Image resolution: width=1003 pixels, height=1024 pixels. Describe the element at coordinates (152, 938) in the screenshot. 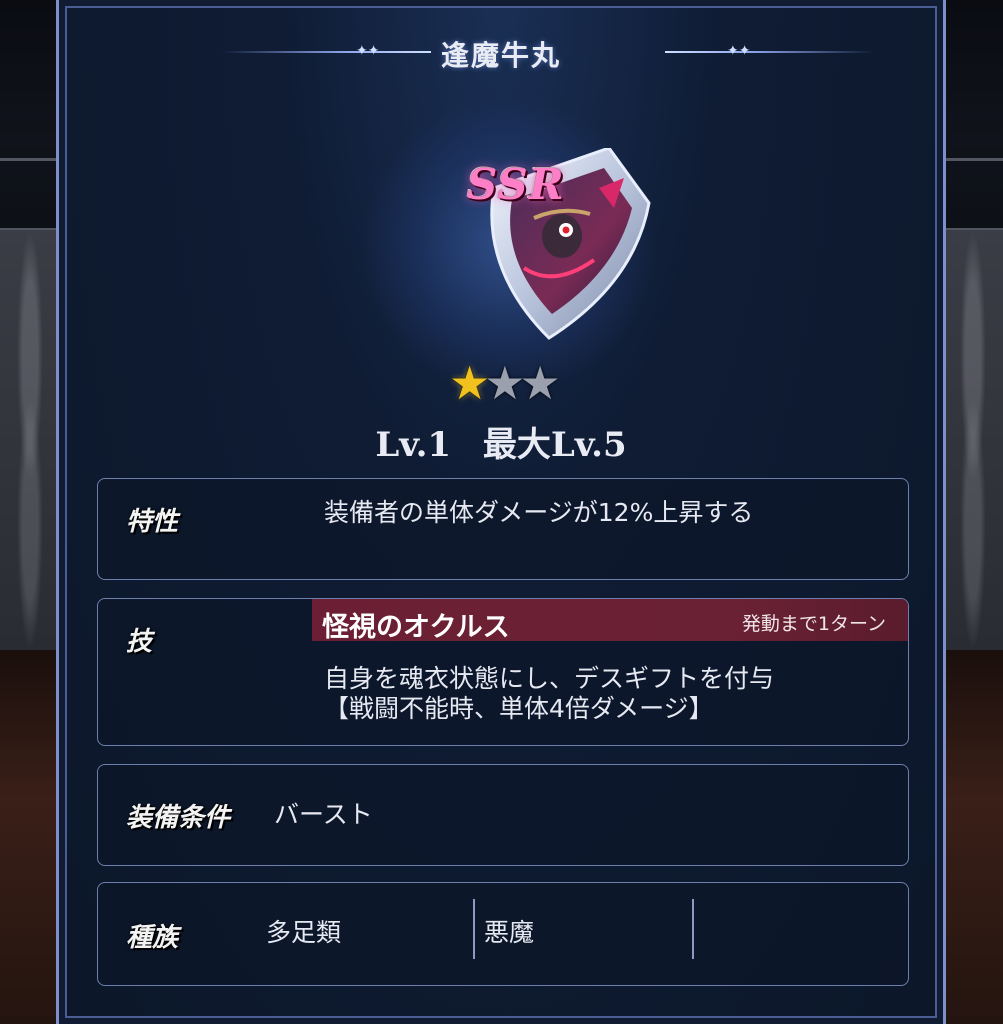

I see `race-label: 種族` at that location.